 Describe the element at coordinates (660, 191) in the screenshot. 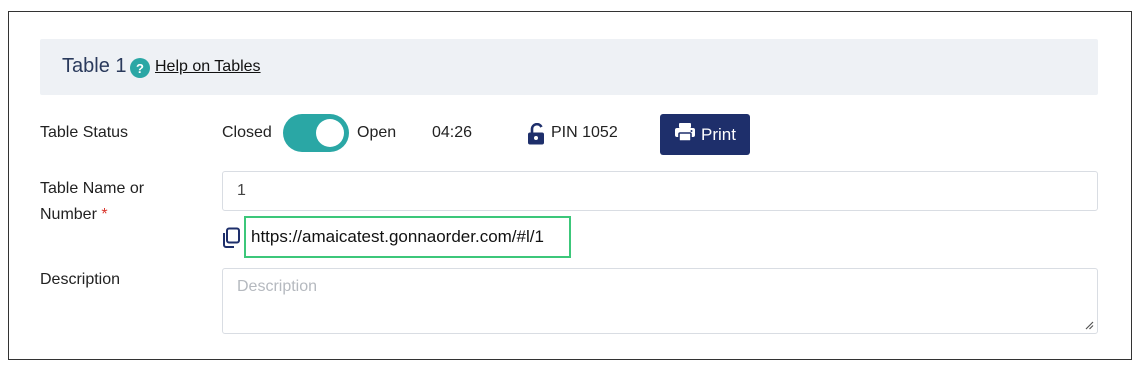

I see `table-name-input: 1` at that location.